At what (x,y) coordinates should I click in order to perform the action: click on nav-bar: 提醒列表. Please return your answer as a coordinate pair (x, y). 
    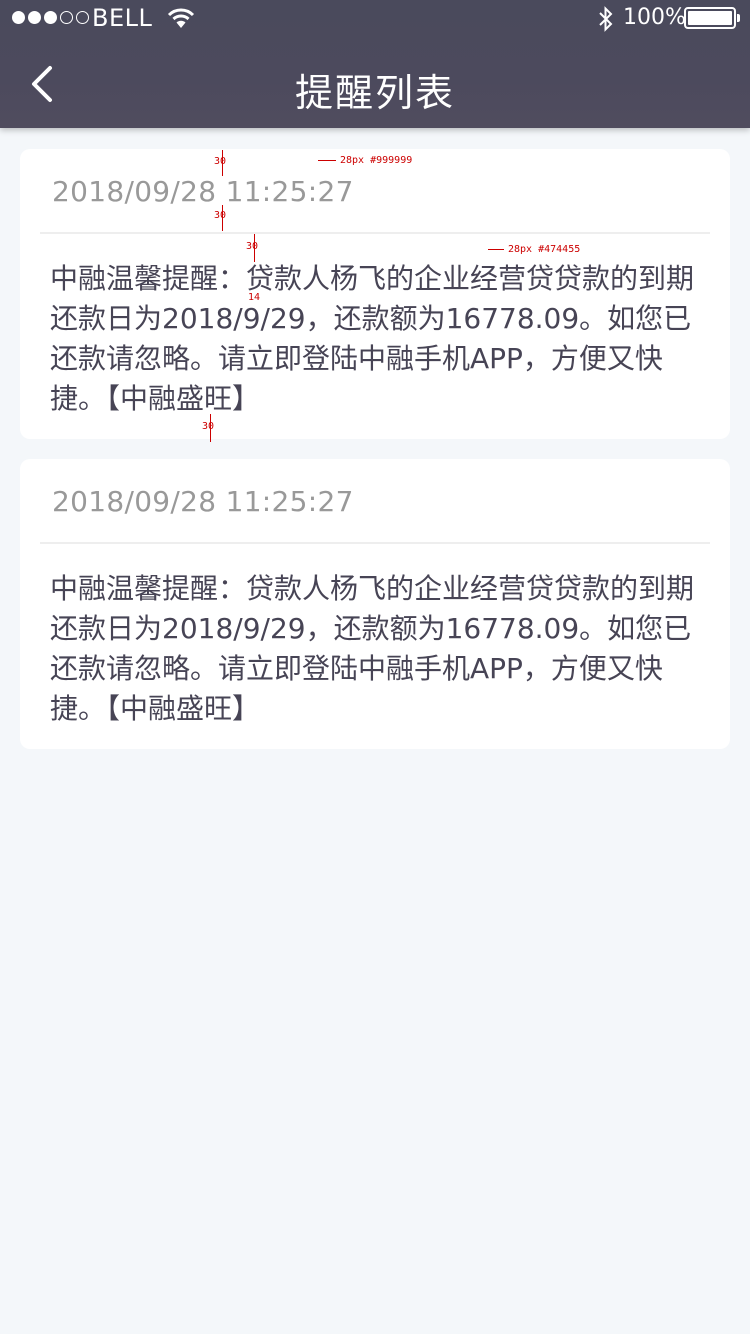
    Looking at the image, I should click on (375, 84).